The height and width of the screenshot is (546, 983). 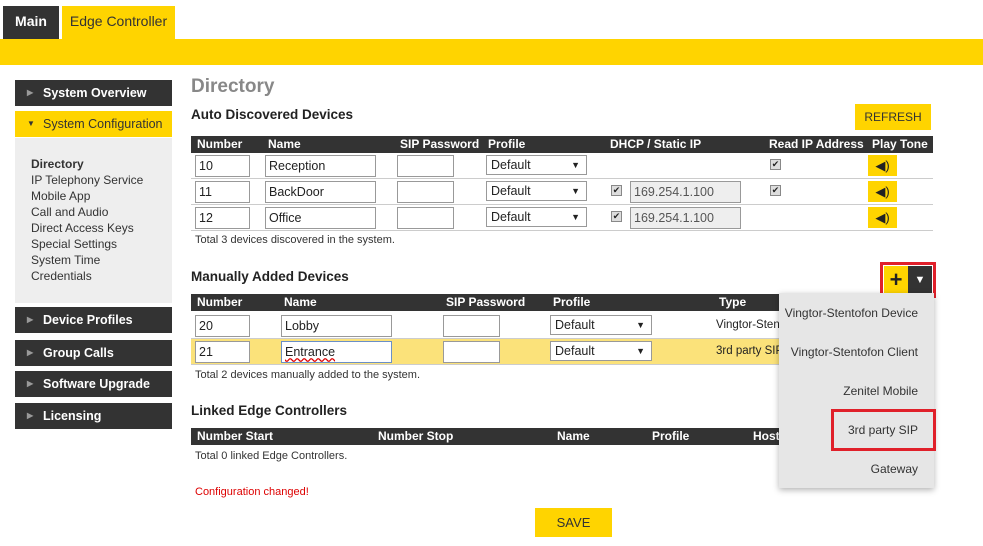 I want to click on label: Group Calls, so click(x=78, y=353).